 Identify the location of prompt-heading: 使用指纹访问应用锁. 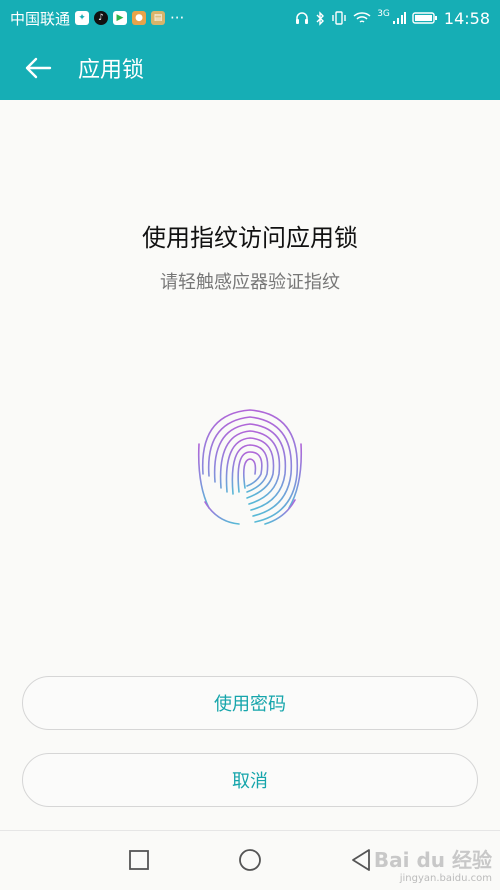
(250, 238).